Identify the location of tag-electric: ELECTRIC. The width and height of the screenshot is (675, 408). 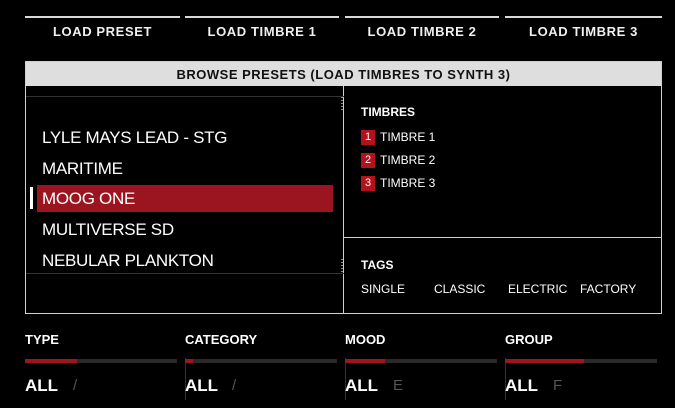
(537, 289).